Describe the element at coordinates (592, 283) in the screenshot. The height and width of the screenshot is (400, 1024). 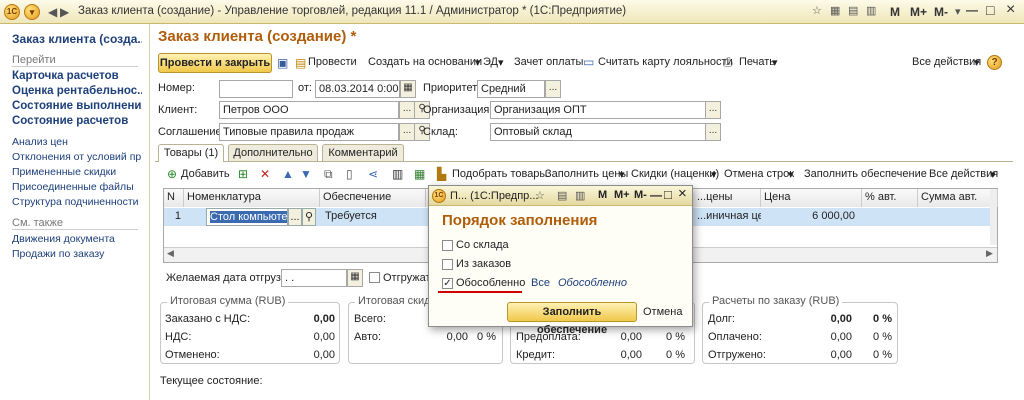
I see `link-separate: Обособленно` at that location.